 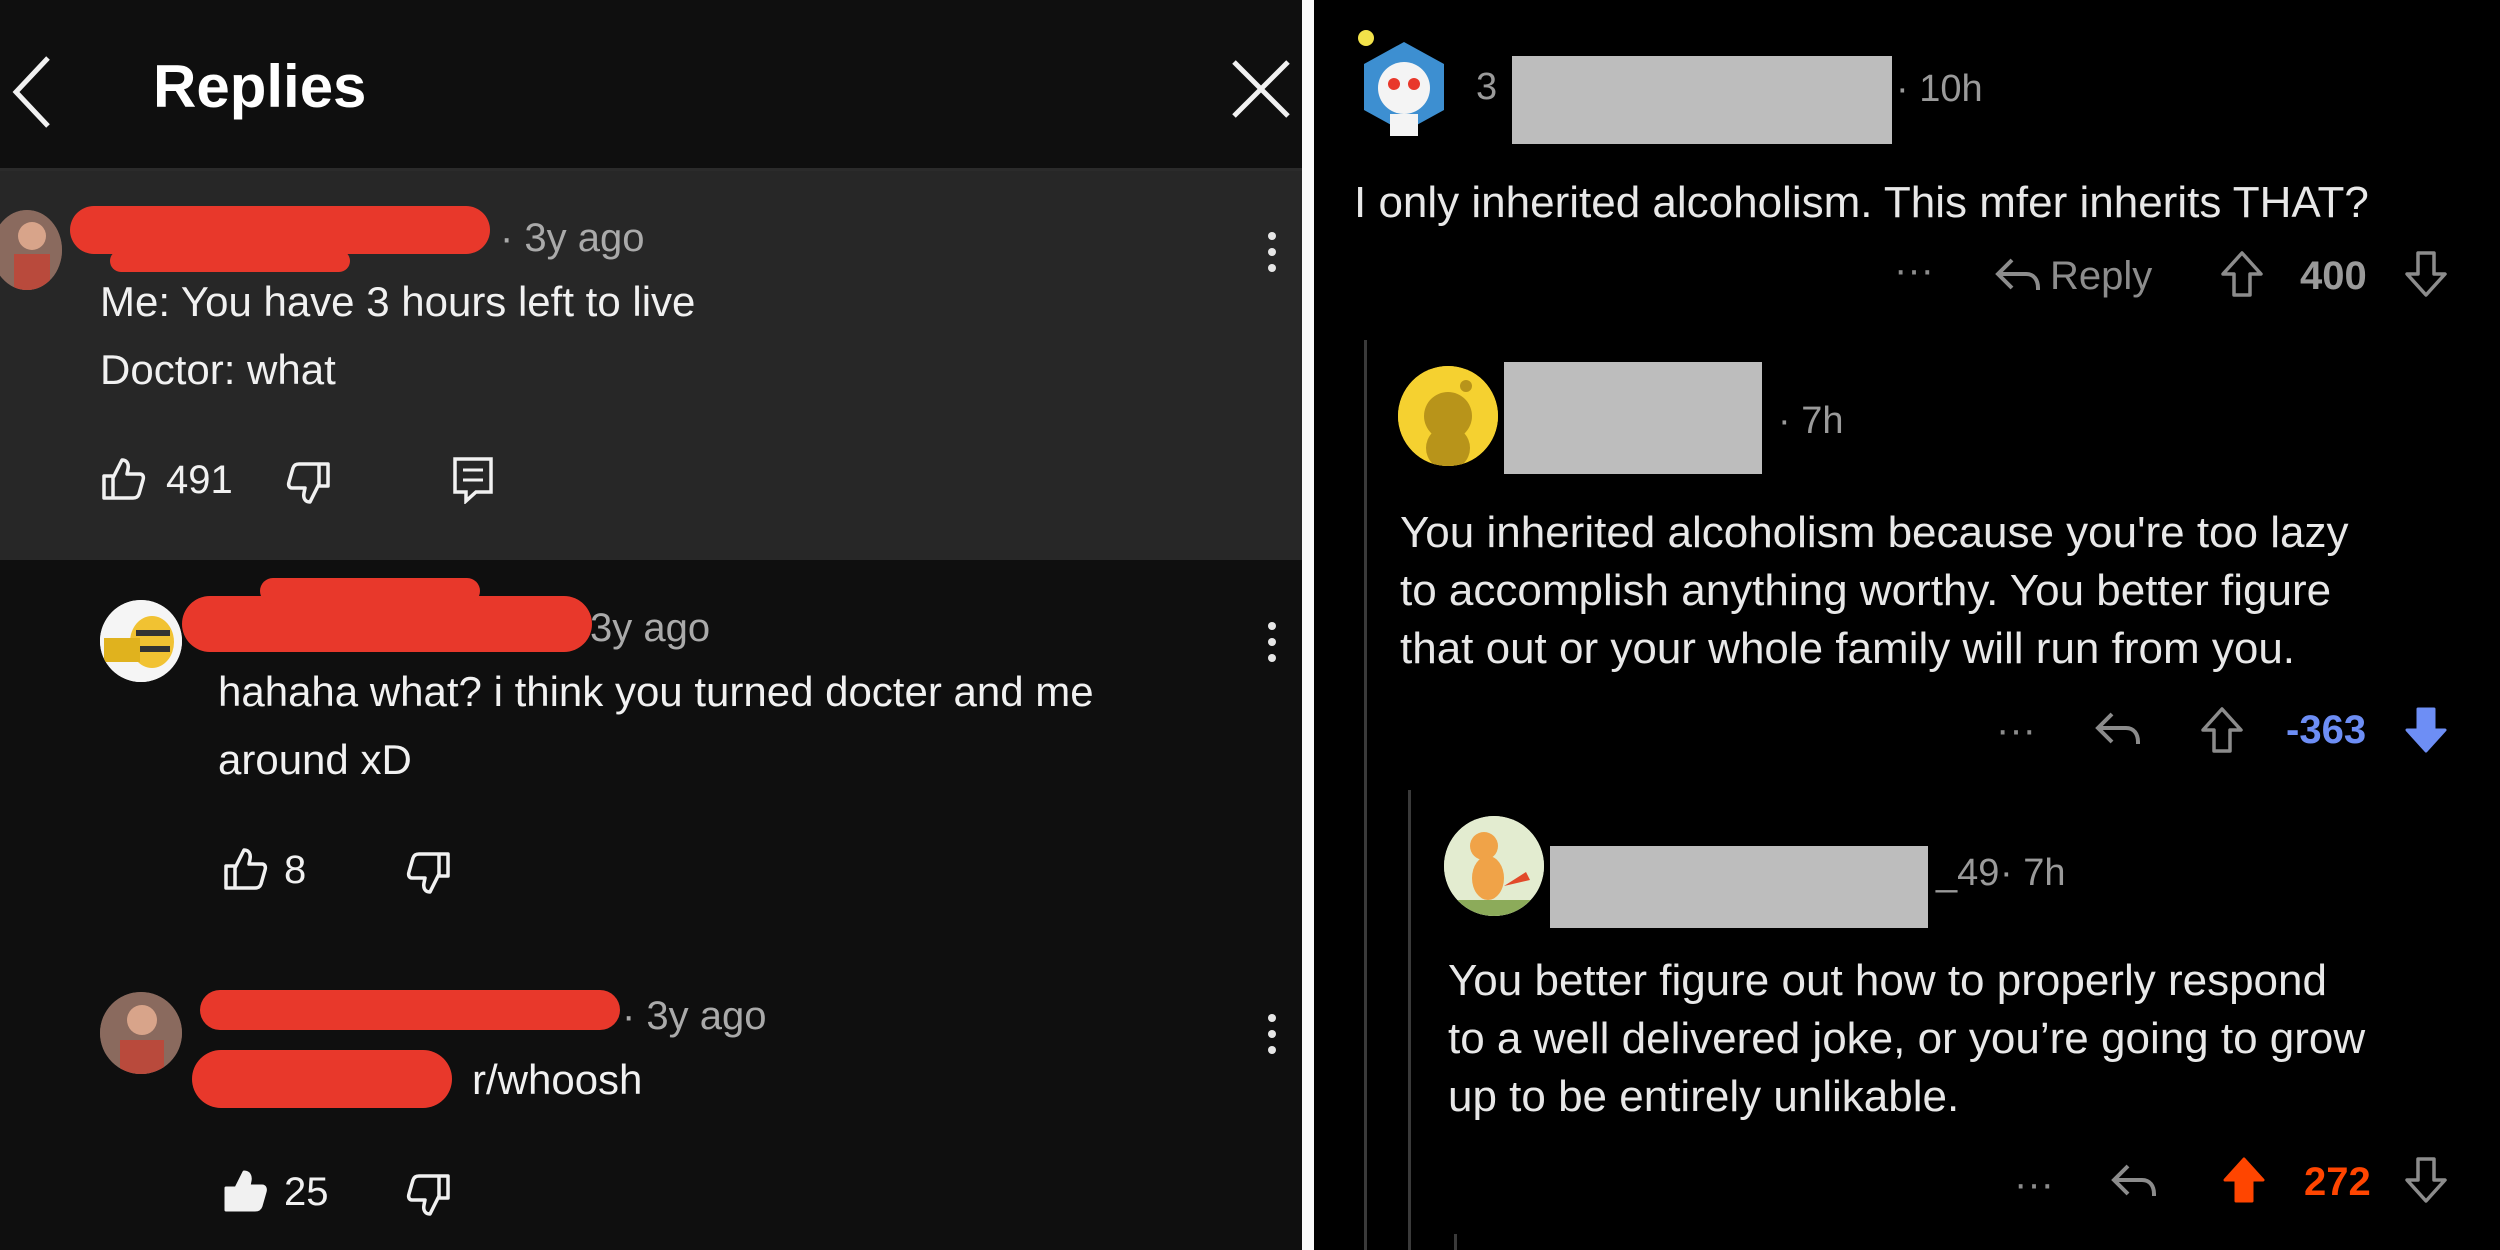 I want to click on username-fragment: _49, so click(x=1968, y=873).